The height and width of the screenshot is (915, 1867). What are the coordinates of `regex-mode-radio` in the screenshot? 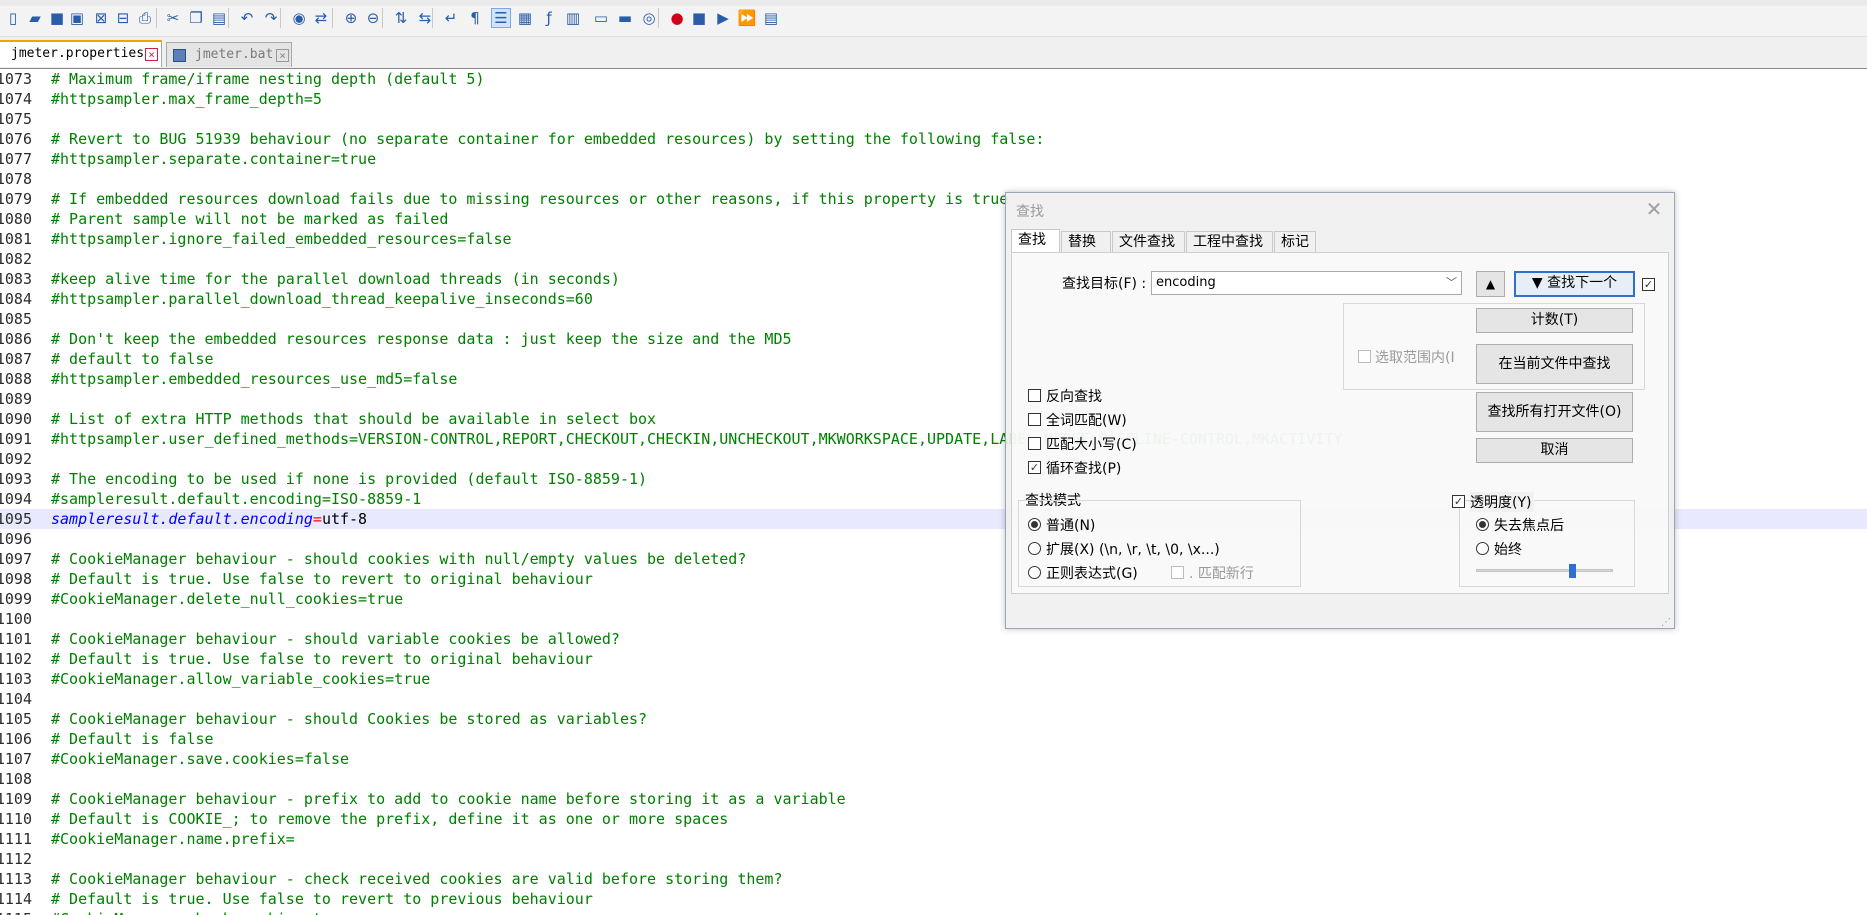 It's located at (1034, 572).